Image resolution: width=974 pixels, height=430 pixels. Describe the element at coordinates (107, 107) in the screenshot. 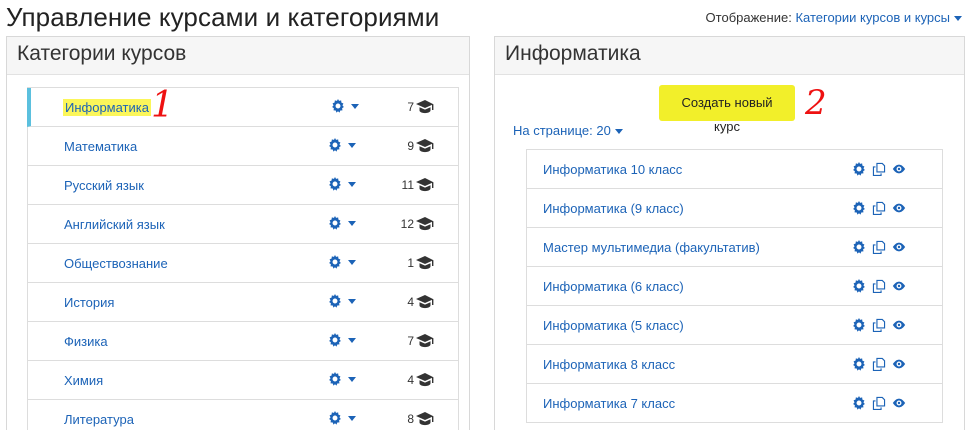

I see `category-link: Информатика` at that location.